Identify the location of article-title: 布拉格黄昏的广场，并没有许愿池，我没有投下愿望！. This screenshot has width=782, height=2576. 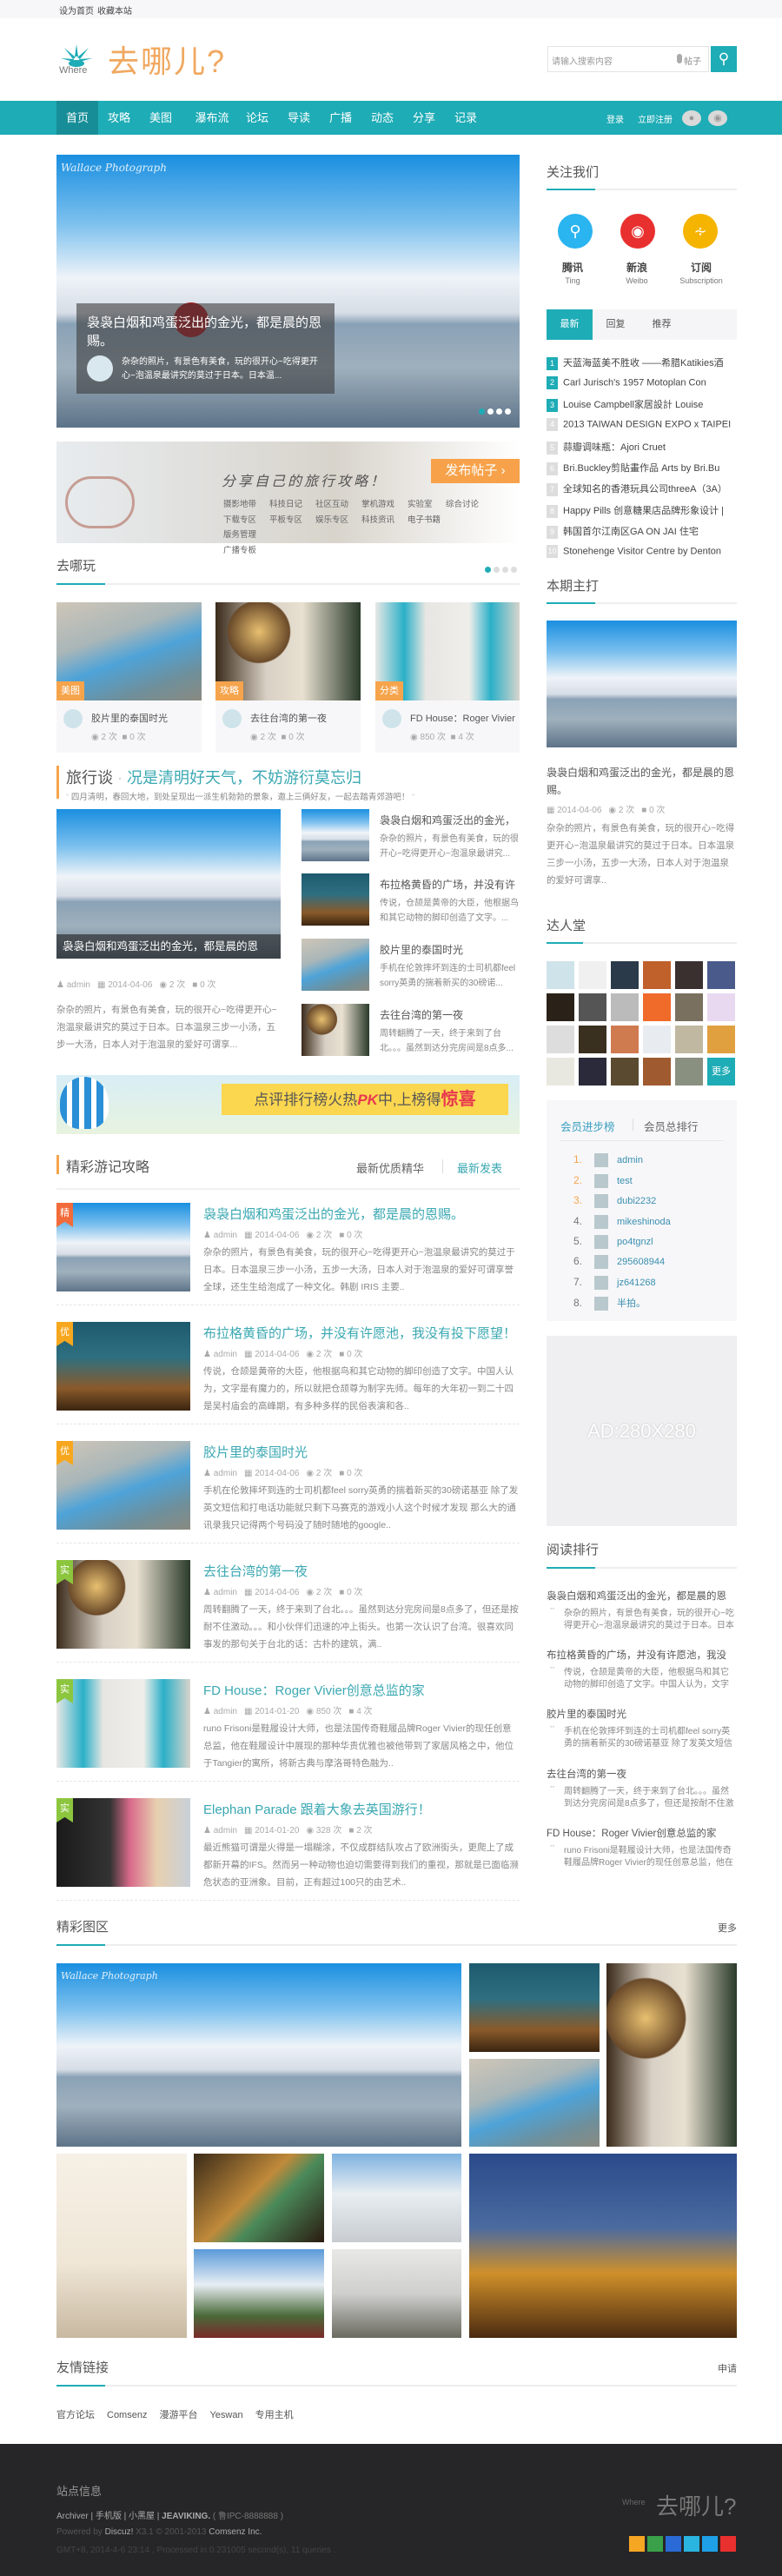
(360, 1333).